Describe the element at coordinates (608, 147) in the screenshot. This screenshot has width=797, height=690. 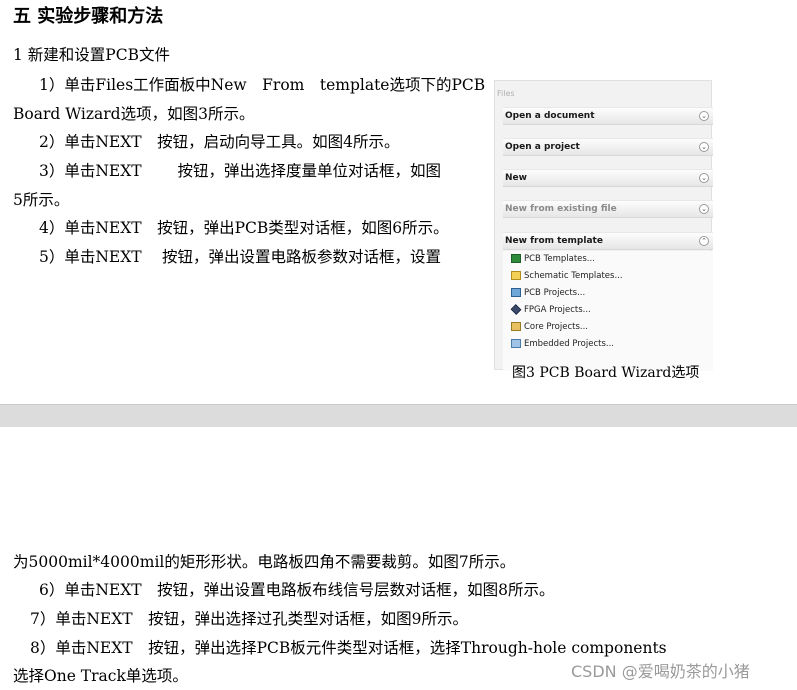
I see `section-open-project: Open a project ⌄` at that location.